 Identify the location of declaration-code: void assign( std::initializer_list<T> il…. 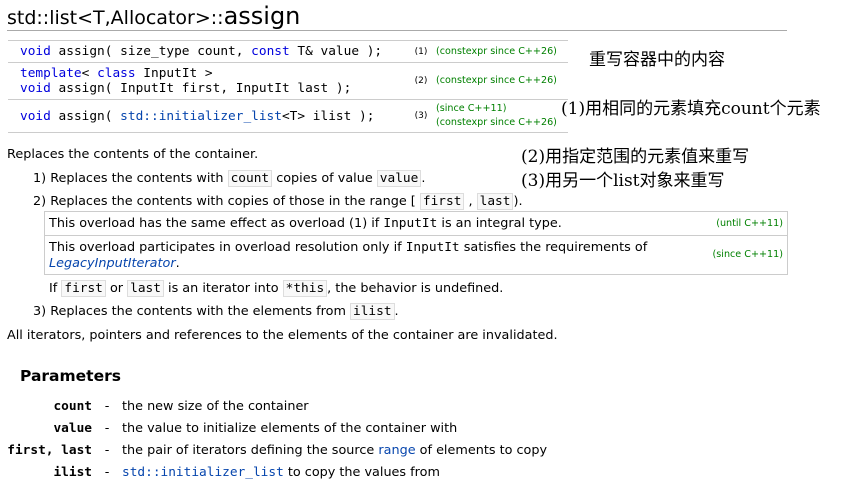
(207, 116).